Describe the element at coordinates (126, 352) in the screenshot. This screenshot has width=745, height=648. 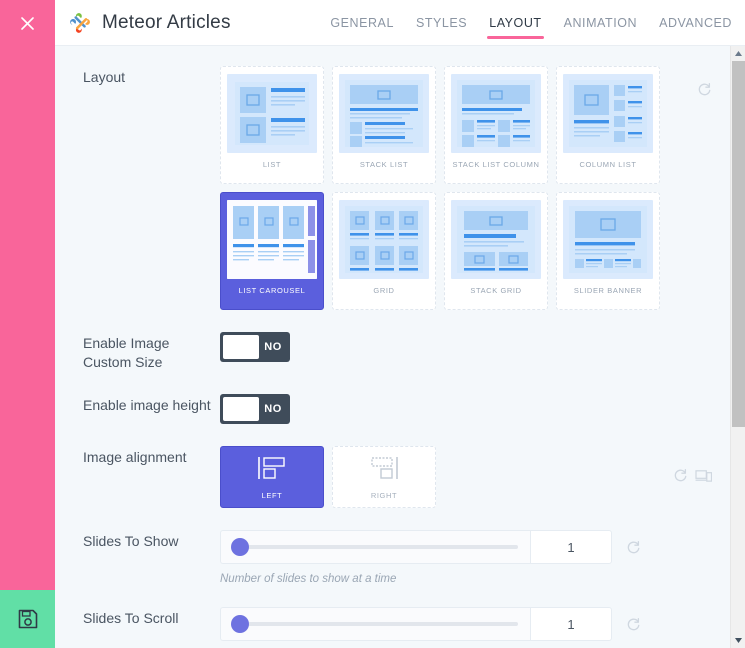
I see `enable-image-custom-size-label: Enable Image Custom Size` at that location.